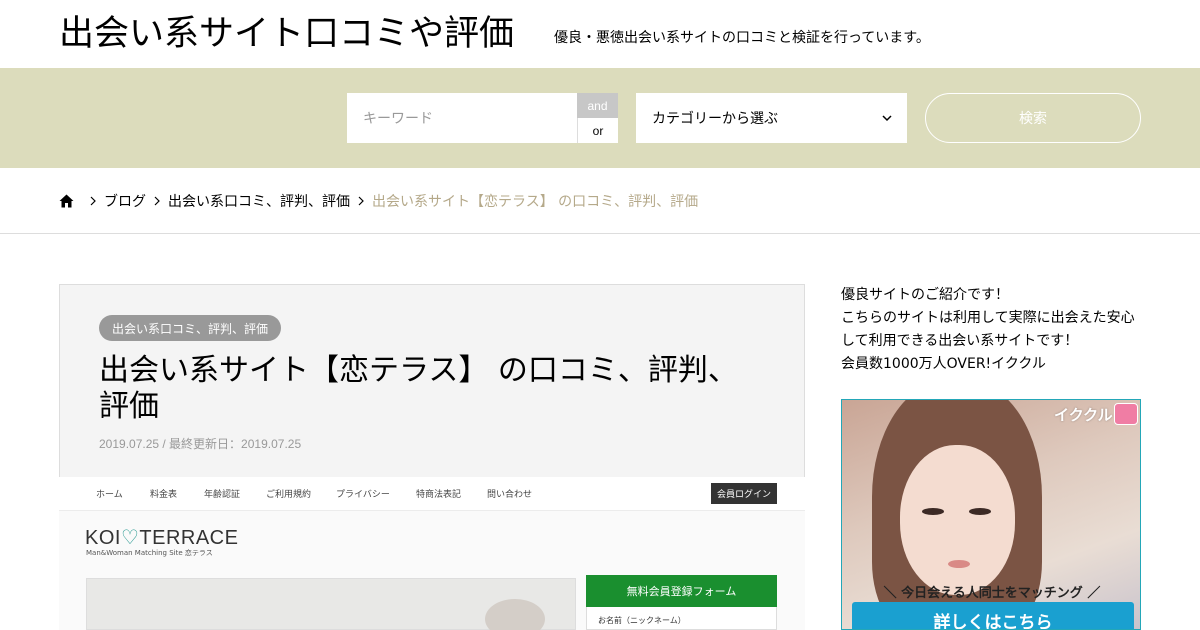 The image size is (1200, 630). Describe the element at coordinates (715, 119) in the screenshot. I see `category-select-value: カテゴリーから選ぶ` at that location.